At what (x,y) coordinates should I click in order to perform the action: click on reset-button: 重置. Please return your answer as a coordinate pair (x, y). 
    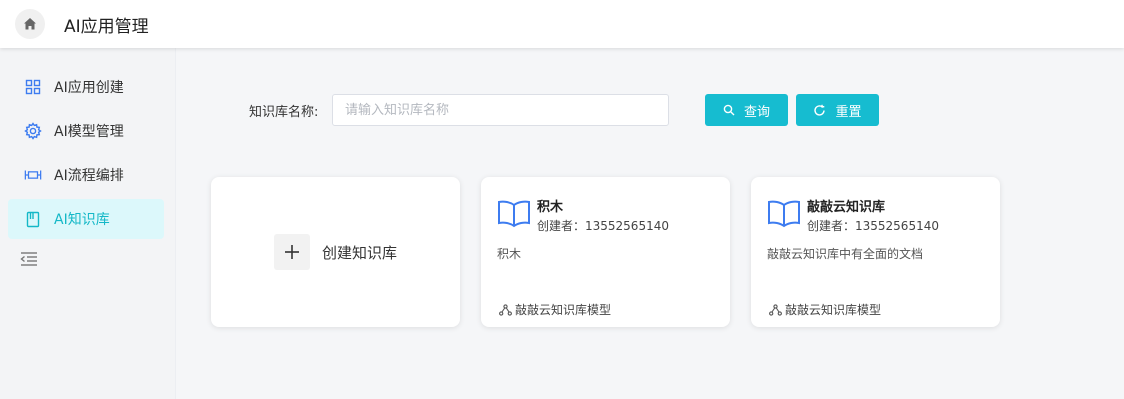
    Looking at the image, I should click on (837, 110).